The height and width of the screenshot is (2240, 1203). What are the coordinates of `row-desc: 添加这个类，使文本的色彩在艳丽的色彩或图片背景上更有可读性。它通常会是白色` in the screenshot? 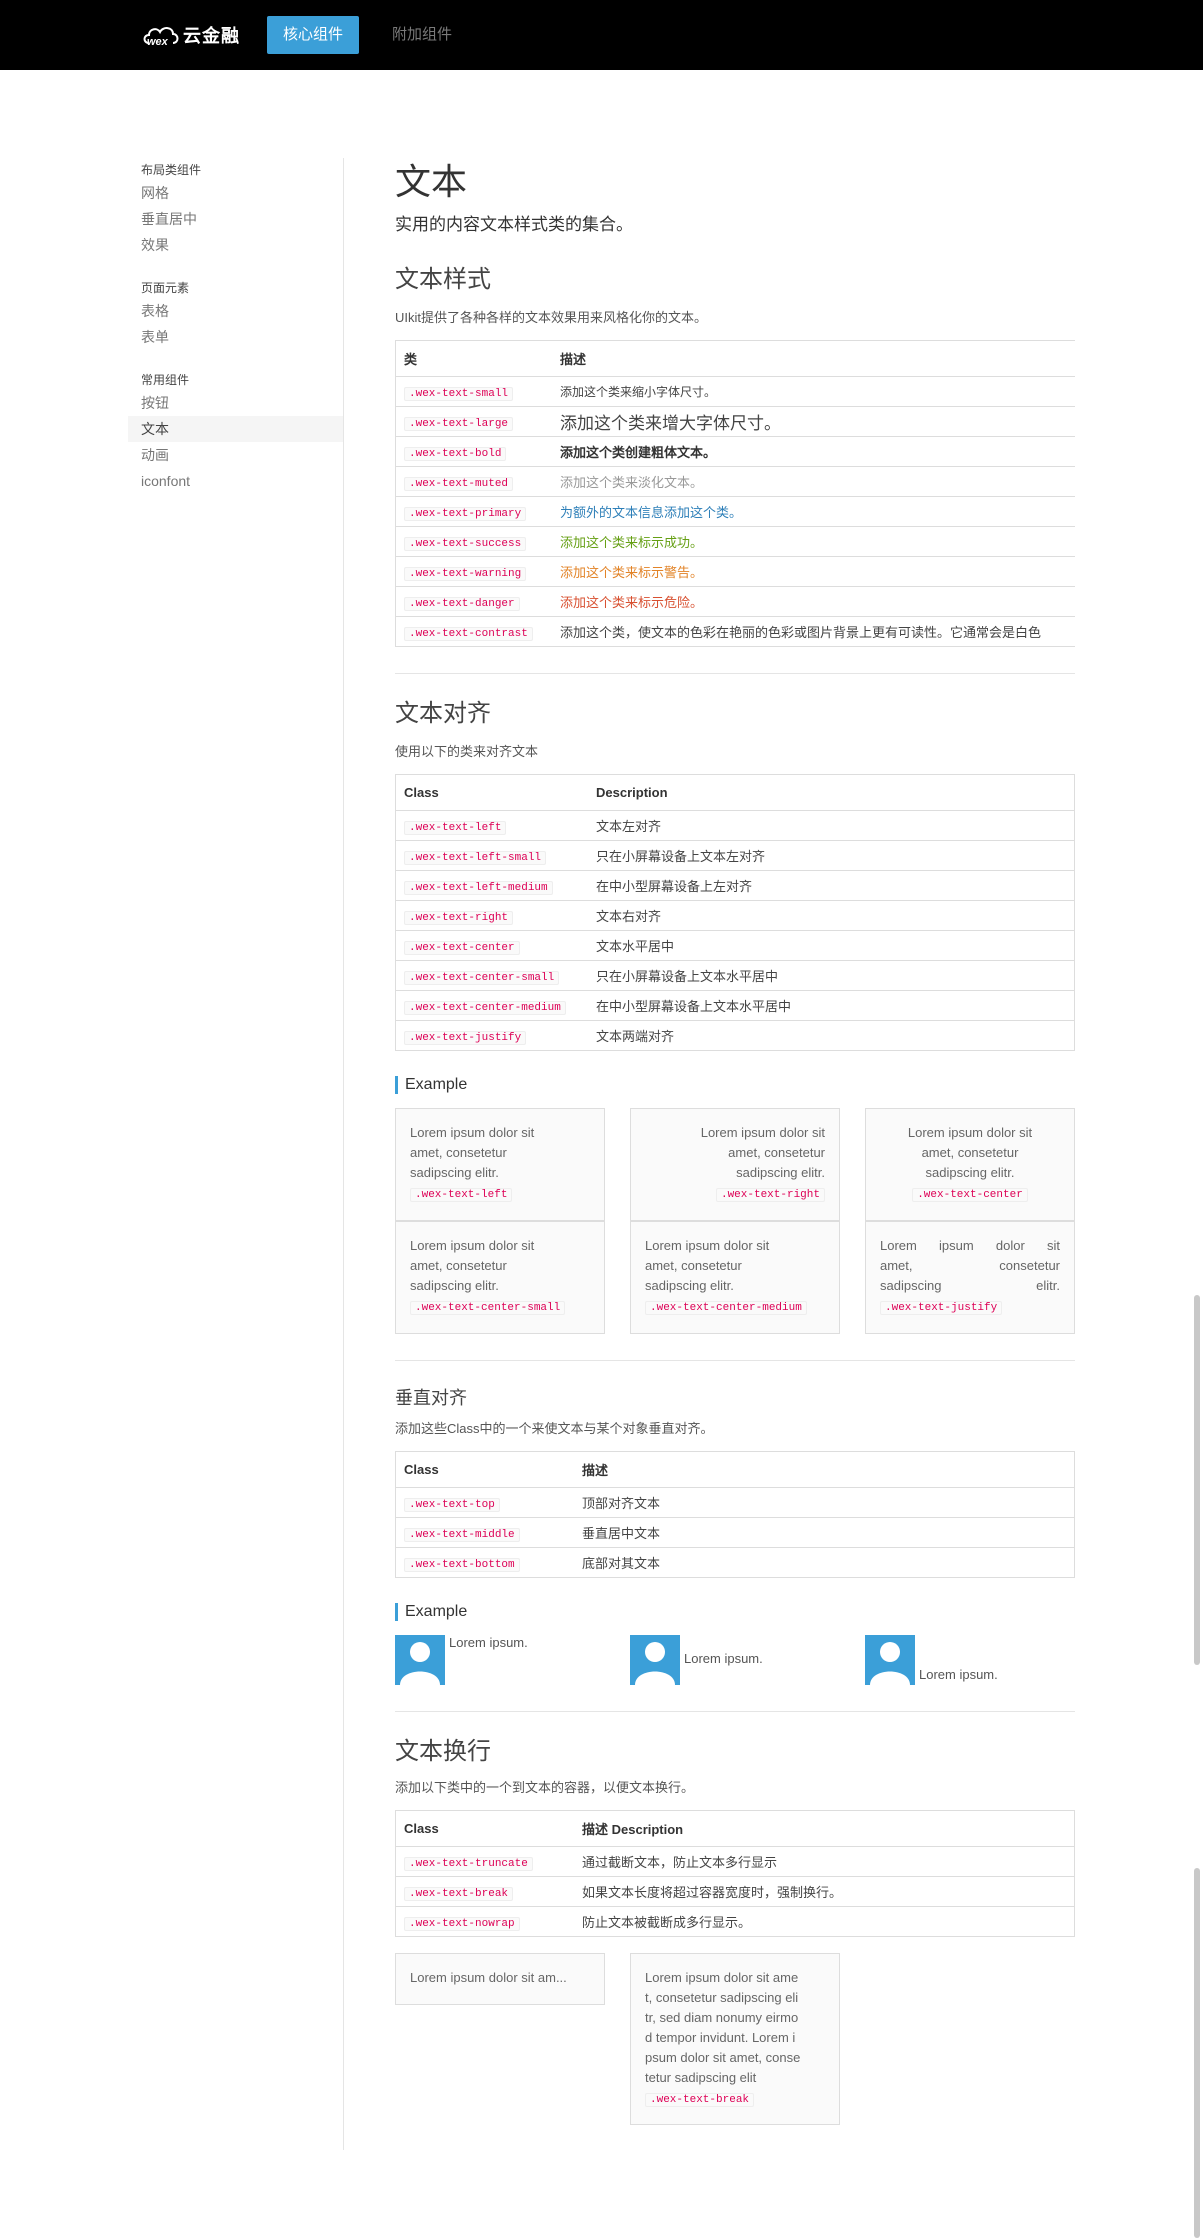 It's located at (813, 631).